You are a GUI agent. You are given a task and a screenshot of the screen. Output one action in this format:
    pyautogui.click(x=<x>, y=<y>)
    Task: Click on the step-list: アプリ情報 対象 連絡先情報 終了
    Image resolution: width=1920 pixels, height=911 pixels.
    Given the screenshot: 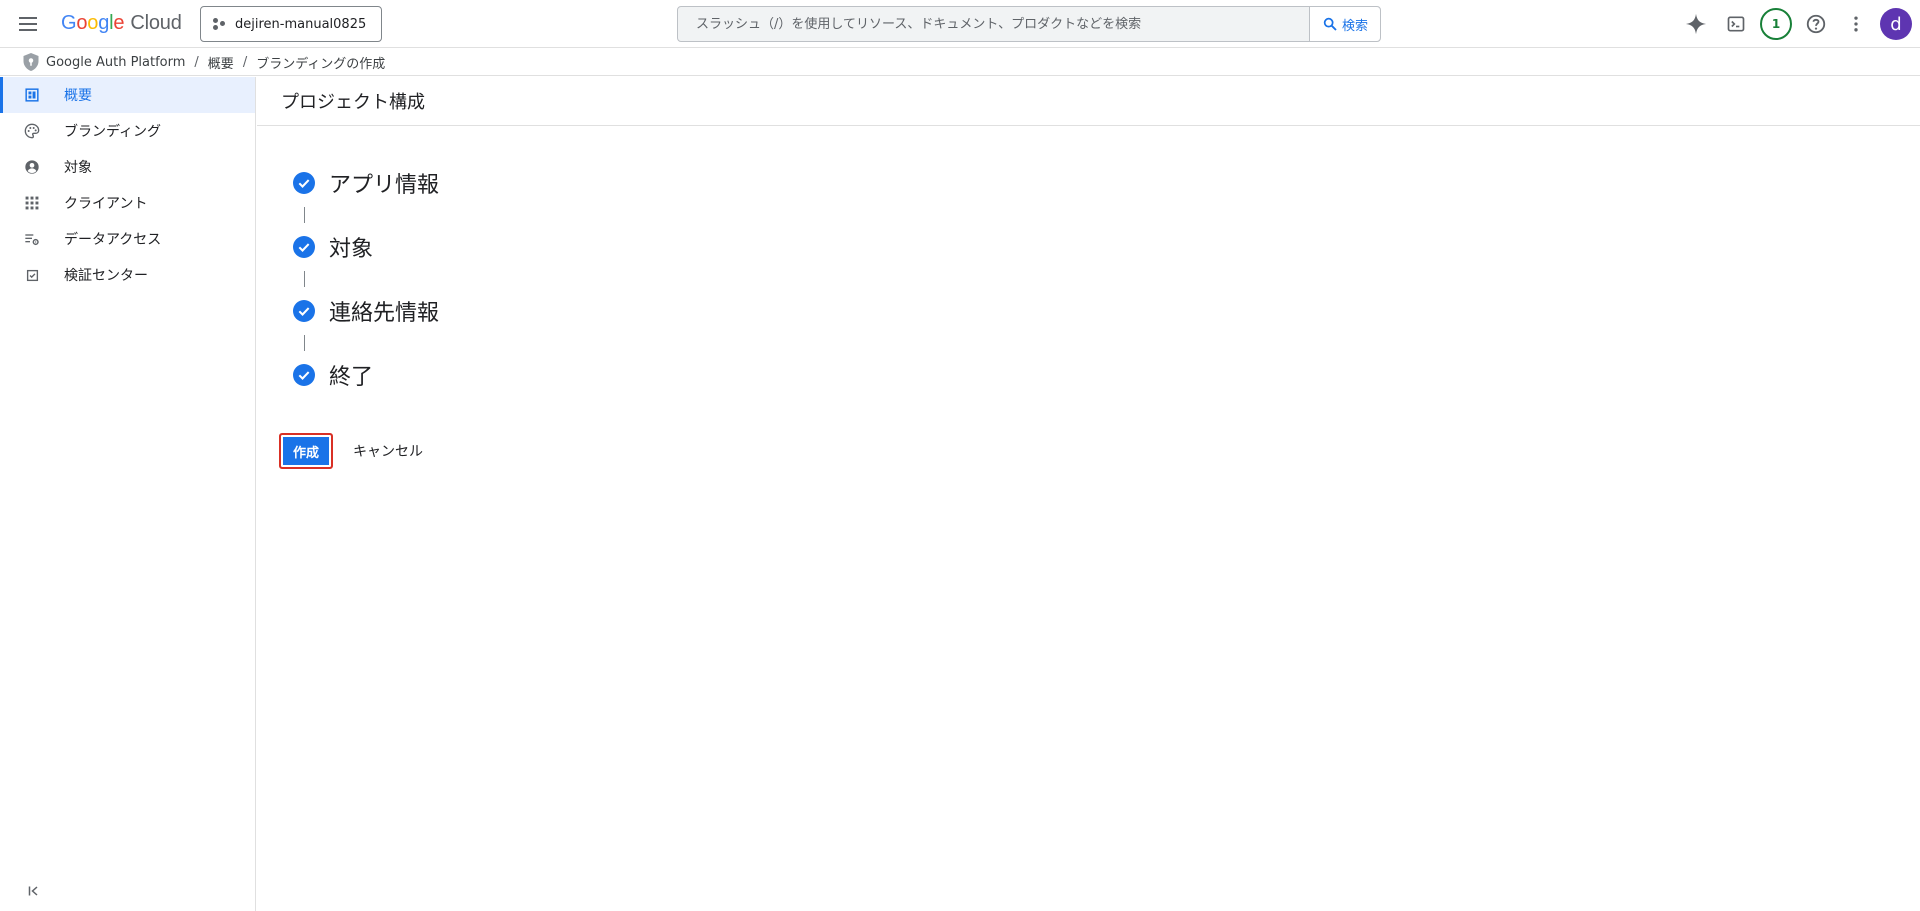 What is the action you would take?
    pyautogui.click(x=366, y=279)
    